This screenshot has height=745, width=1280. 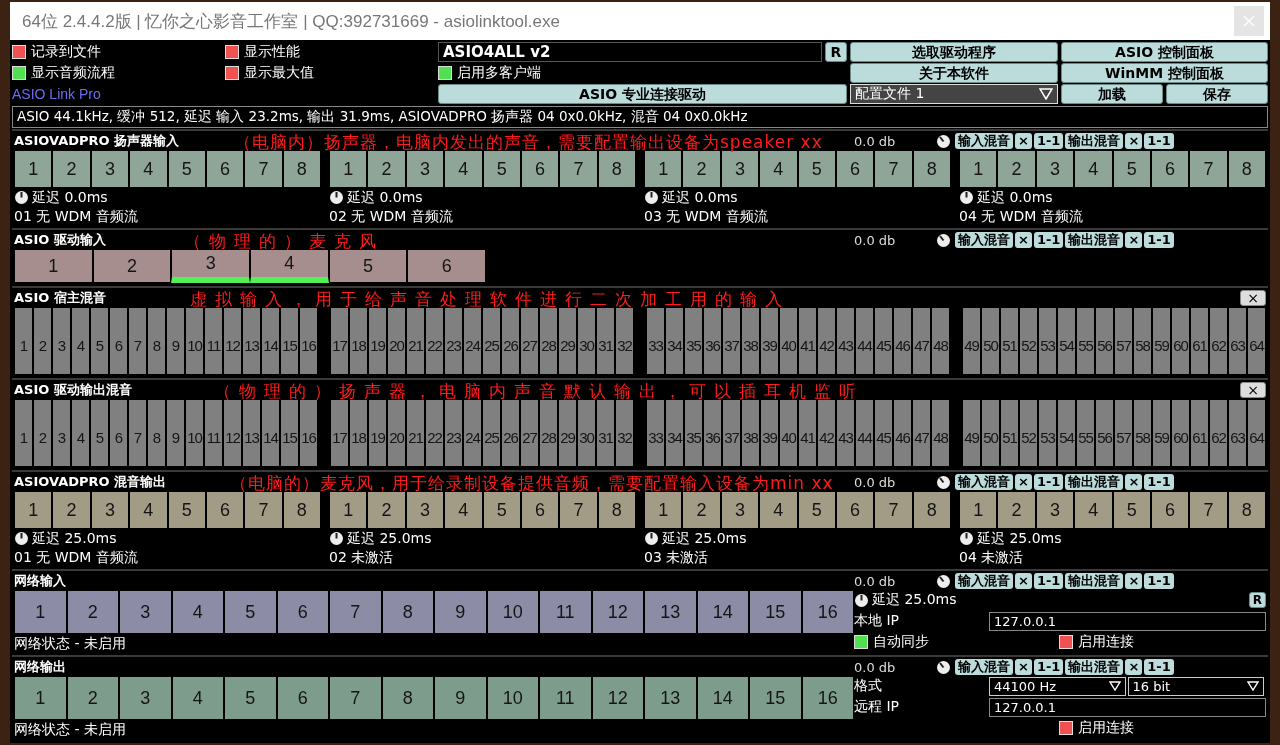 I want to click on toolbar-button: 保存, so click(x=1217, y=94).